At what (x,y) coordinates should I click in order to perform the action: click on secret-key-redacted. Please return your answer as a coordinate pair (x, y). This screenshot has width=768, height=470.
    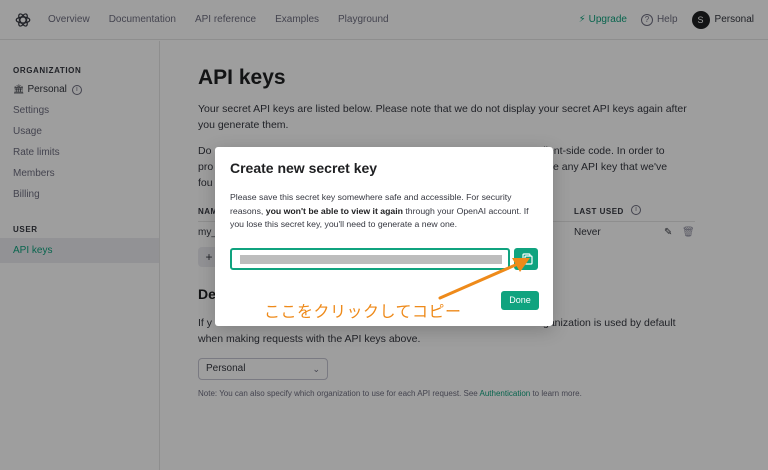
    Looking at the image, I should click on (371, 259).